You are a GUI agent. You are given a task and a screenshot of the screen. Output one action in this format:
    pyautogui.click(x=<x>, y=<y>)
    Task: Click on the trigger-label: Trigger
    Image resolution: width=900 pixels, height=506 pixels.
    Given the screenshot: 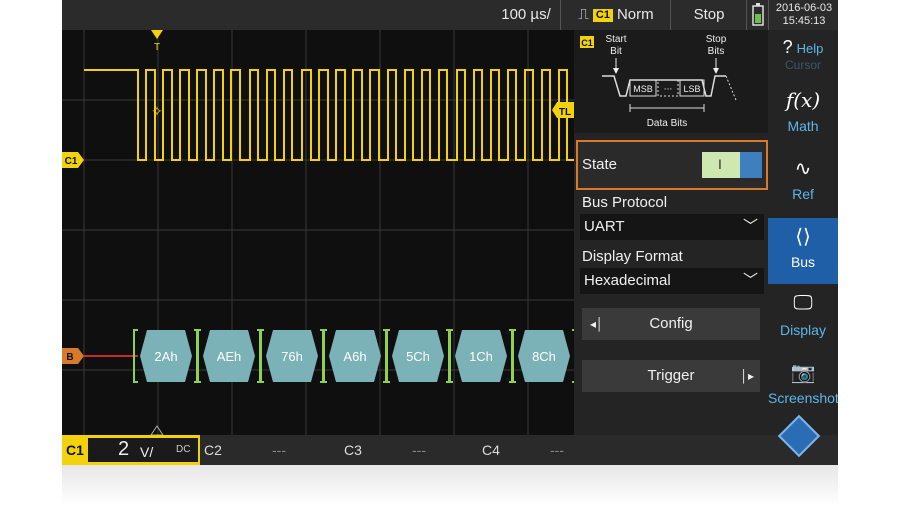 What is the action you would take?
    pyautogui.click(x=671, y=375)
    